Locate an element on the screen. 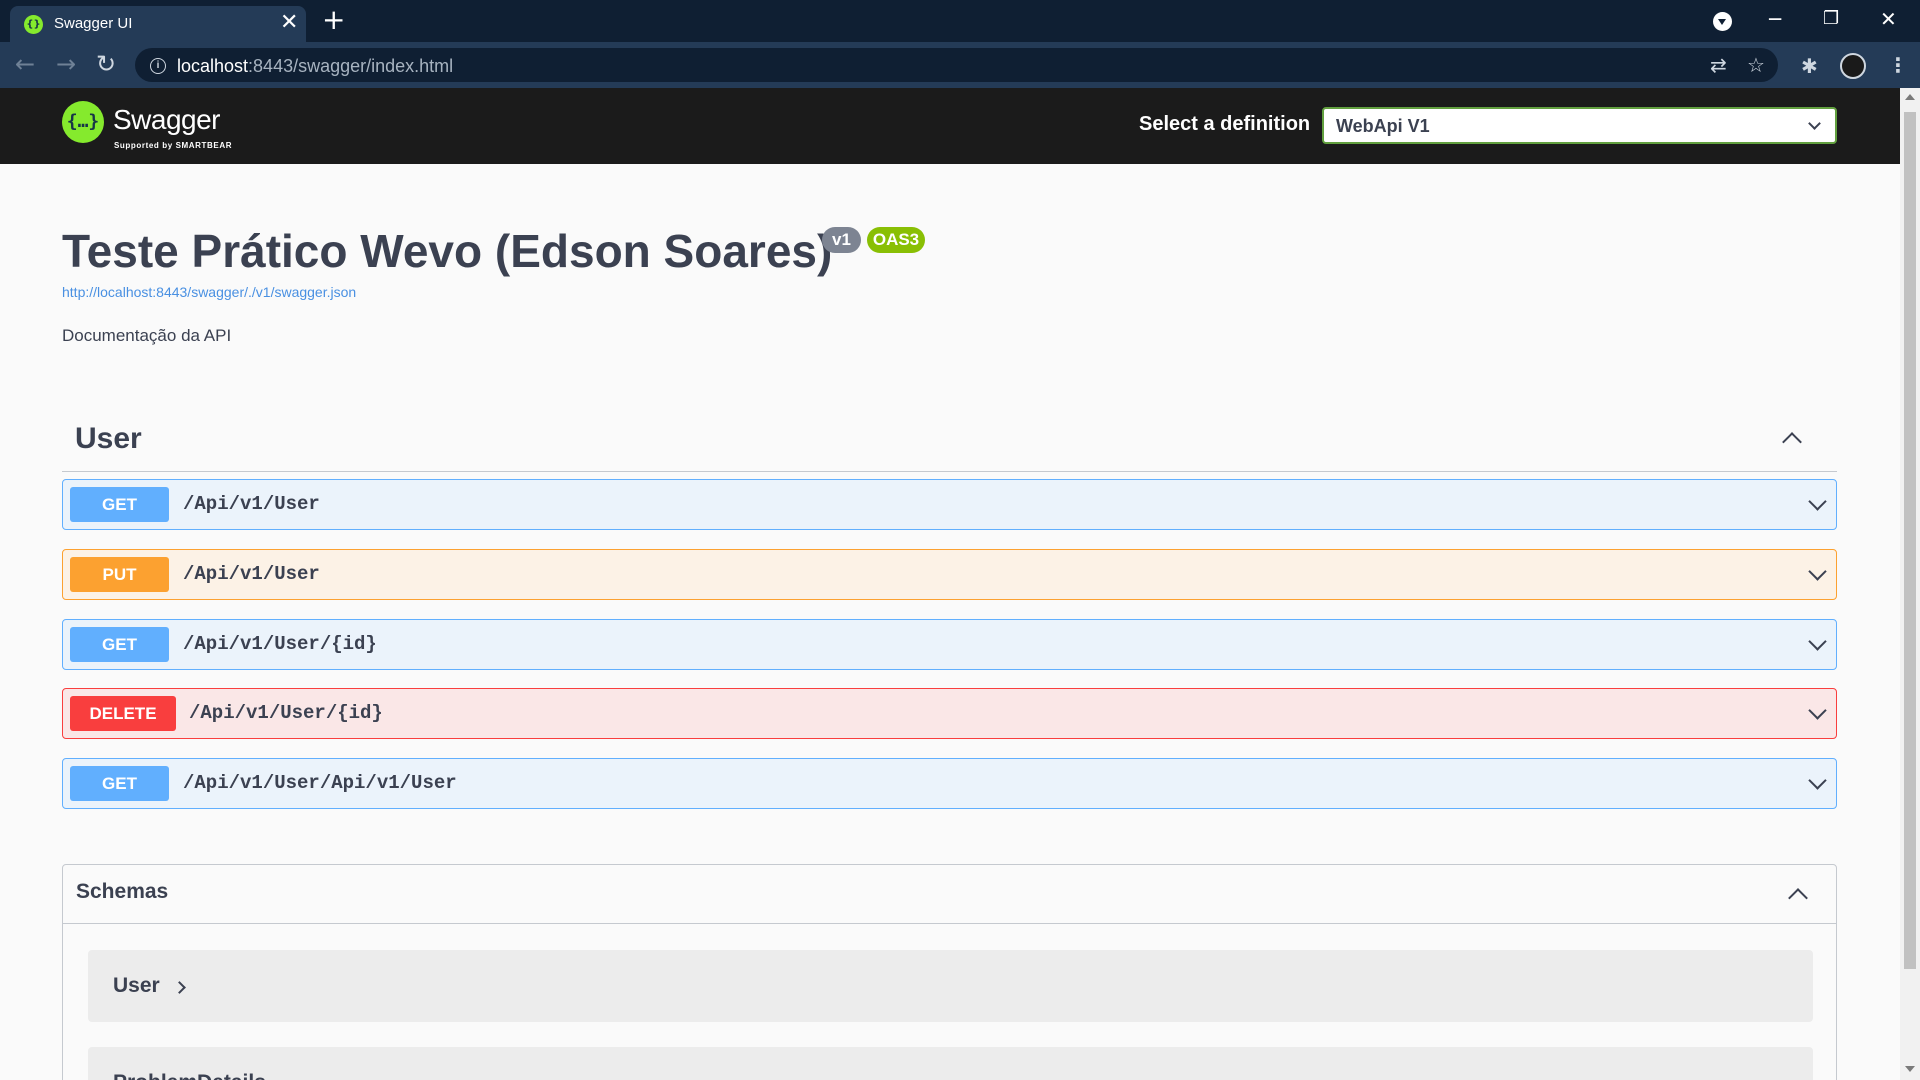 The image size is (1920, 1080). model-name: User is located at coordinates (136, 985).